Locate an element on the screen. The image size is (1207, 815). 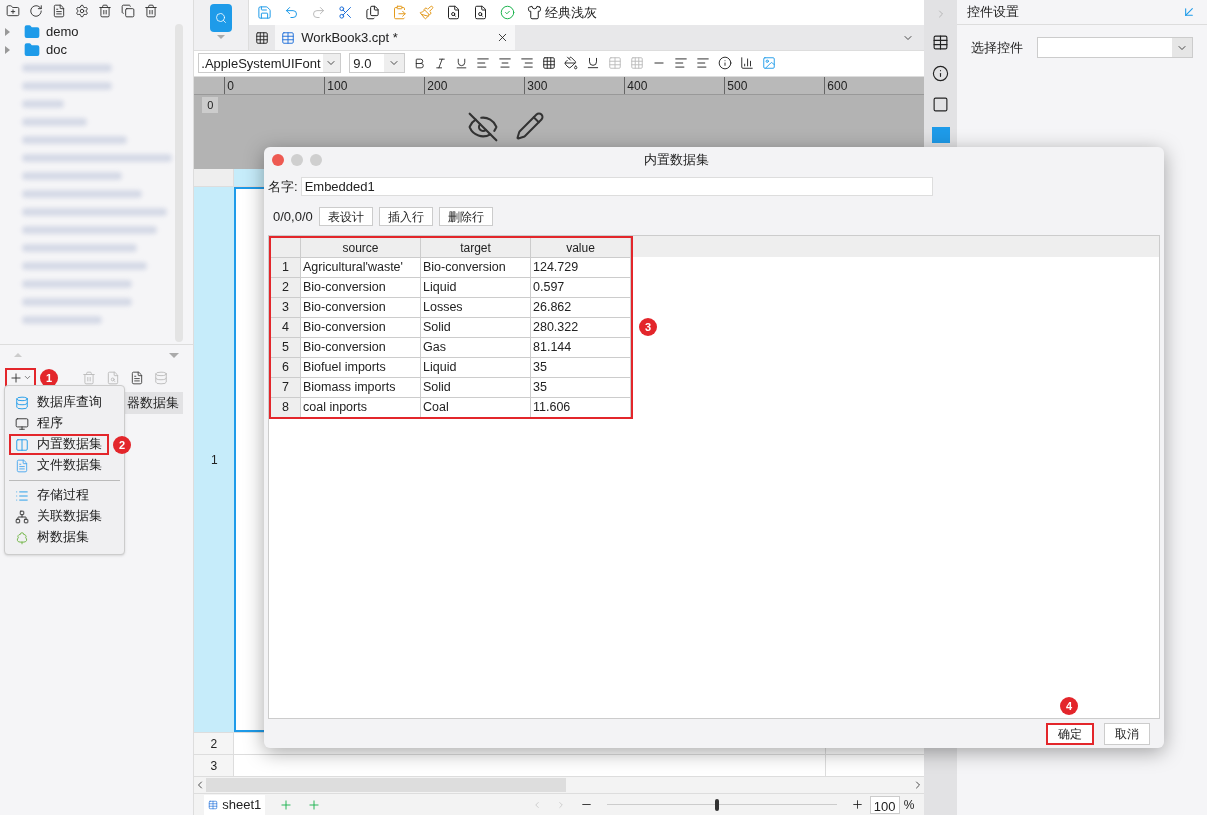
eye-off-icon is located at coordinates (483, 126).